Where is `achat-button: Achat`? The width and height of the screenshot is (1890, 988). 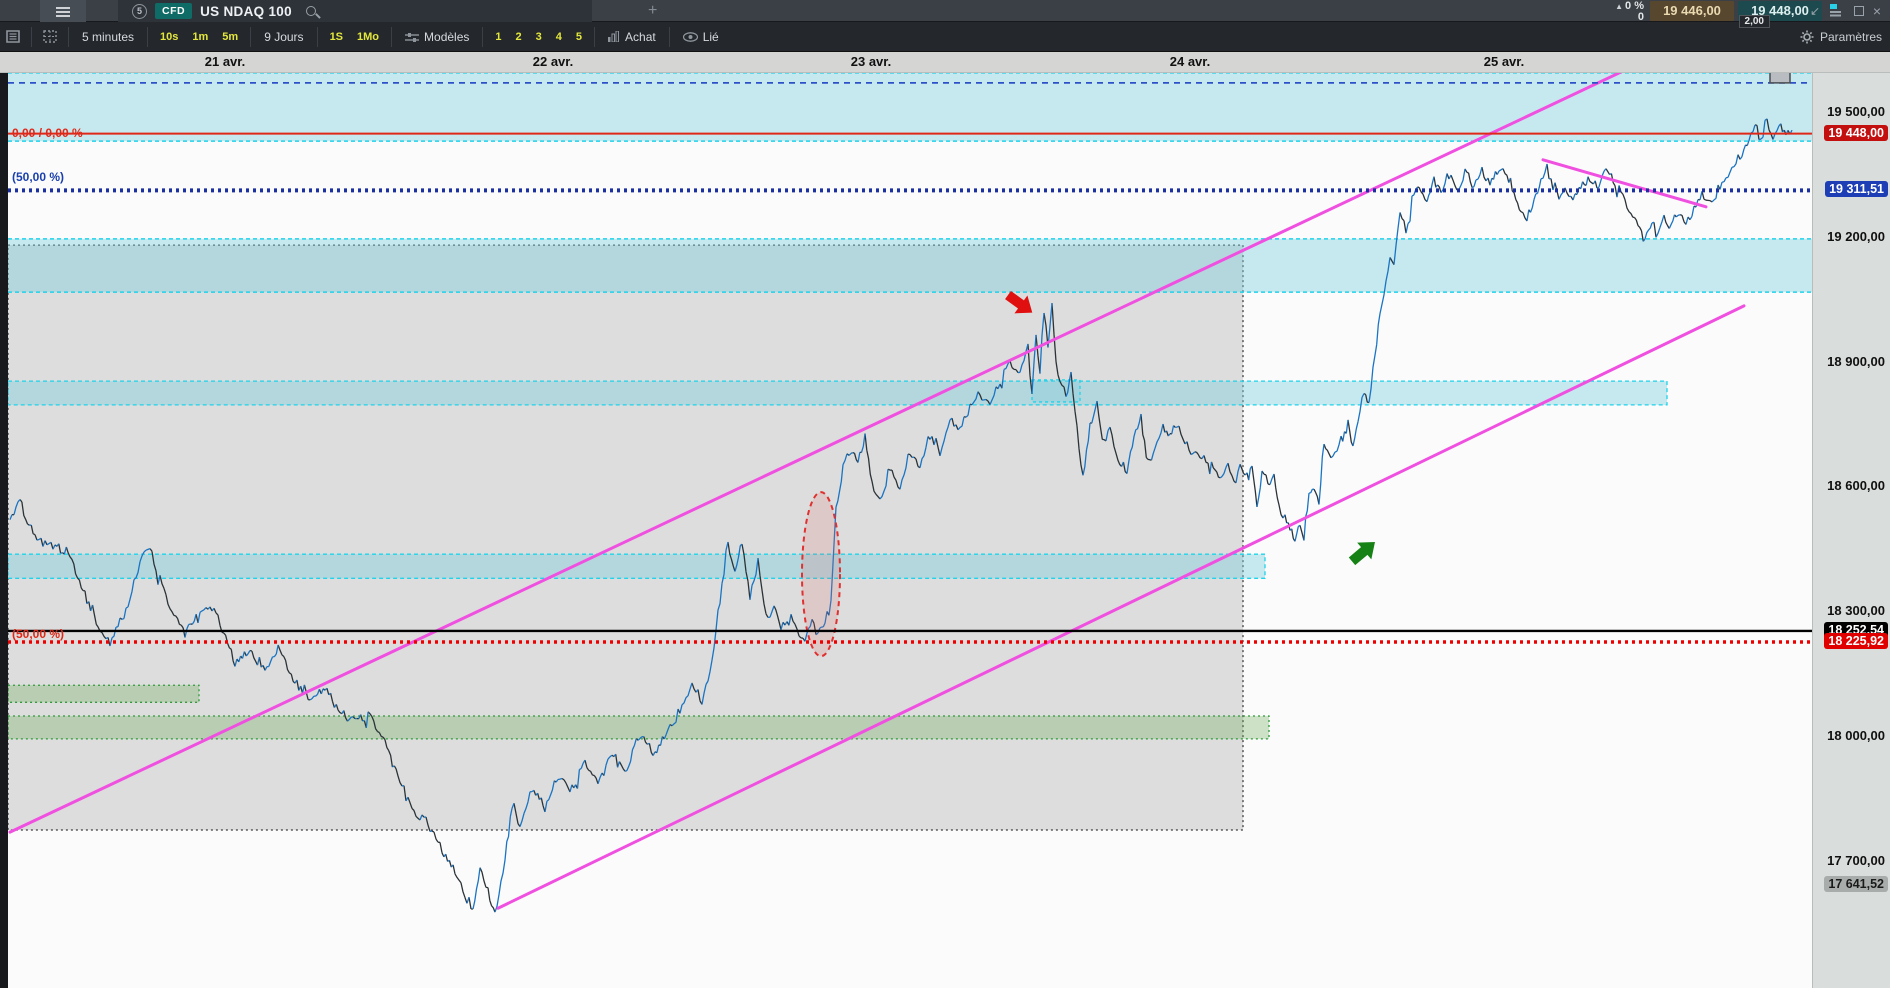 achat-button: Achat is located at coordinates (632, 37).